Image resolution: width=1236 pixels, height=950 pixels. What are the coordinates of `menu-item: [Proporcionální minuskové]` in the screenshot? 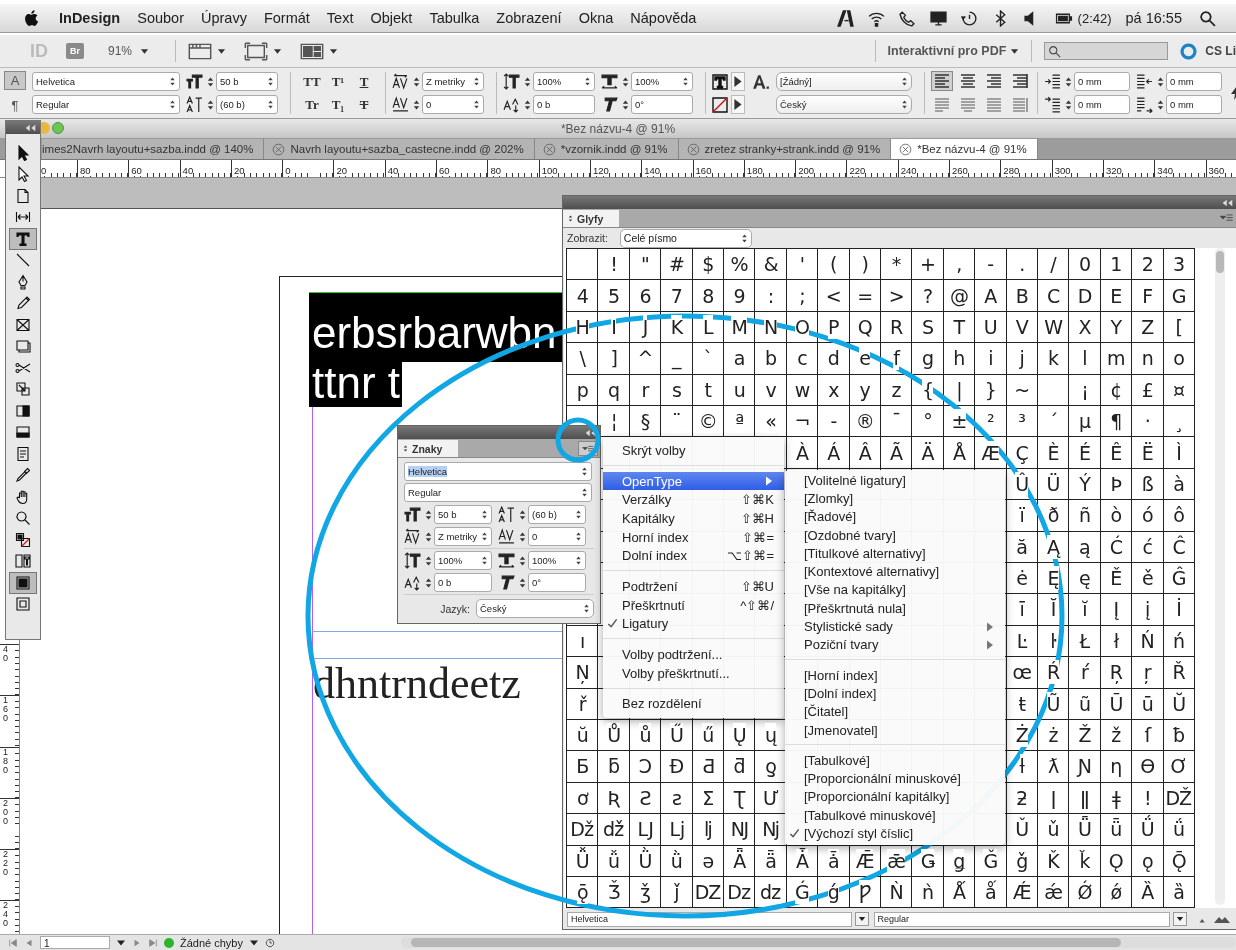 It's located at (895, 778).